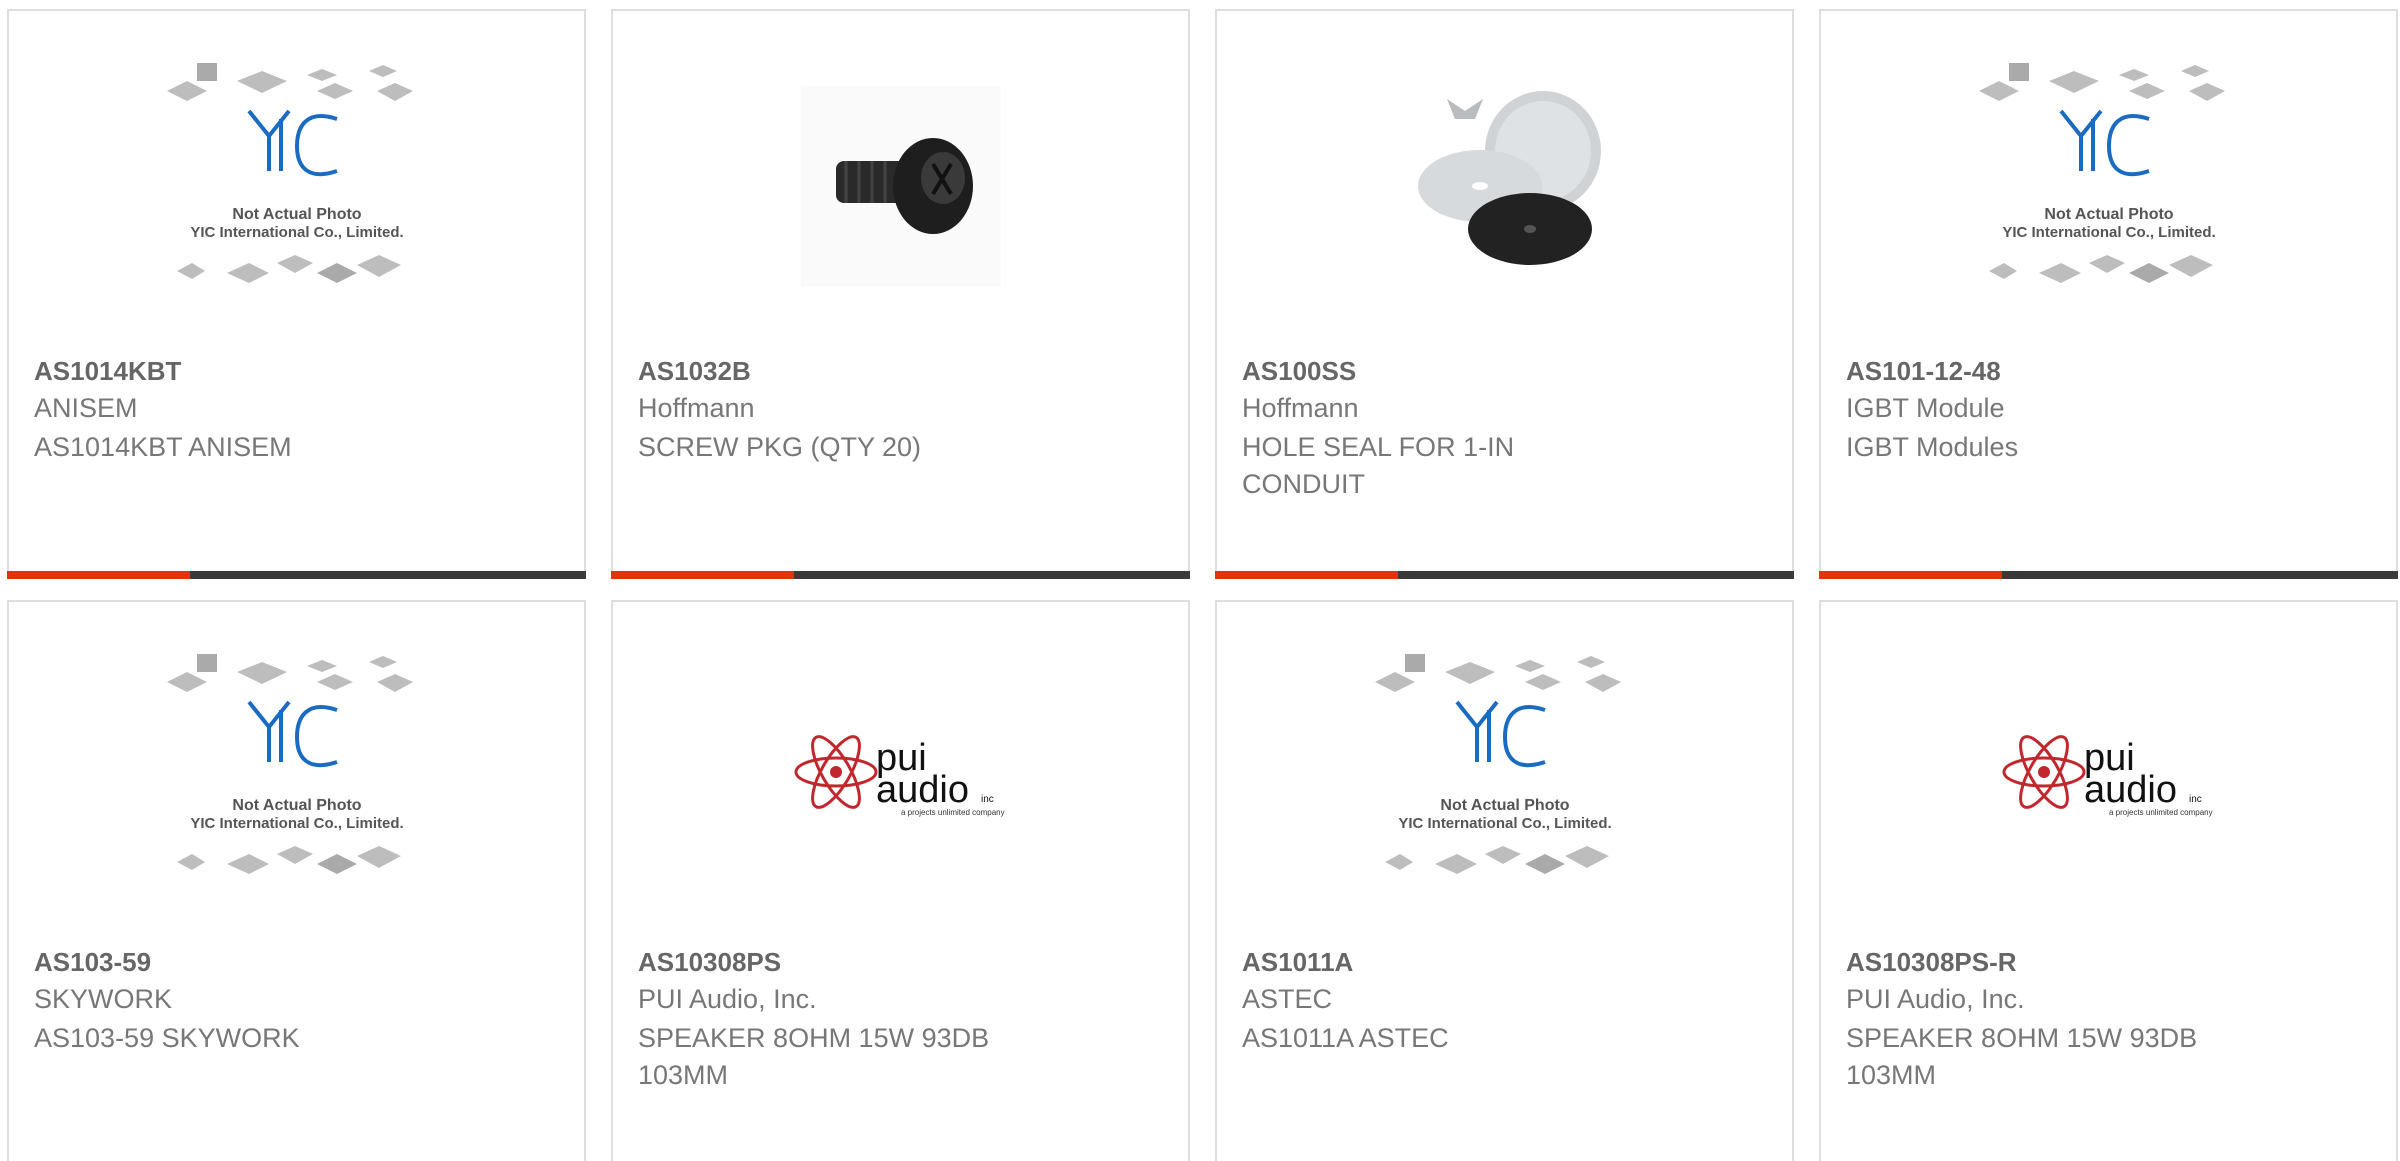  Describe the element at coordinates (86, 408) in the screenshot. I see `manufacturer: ANISEM` at that location.